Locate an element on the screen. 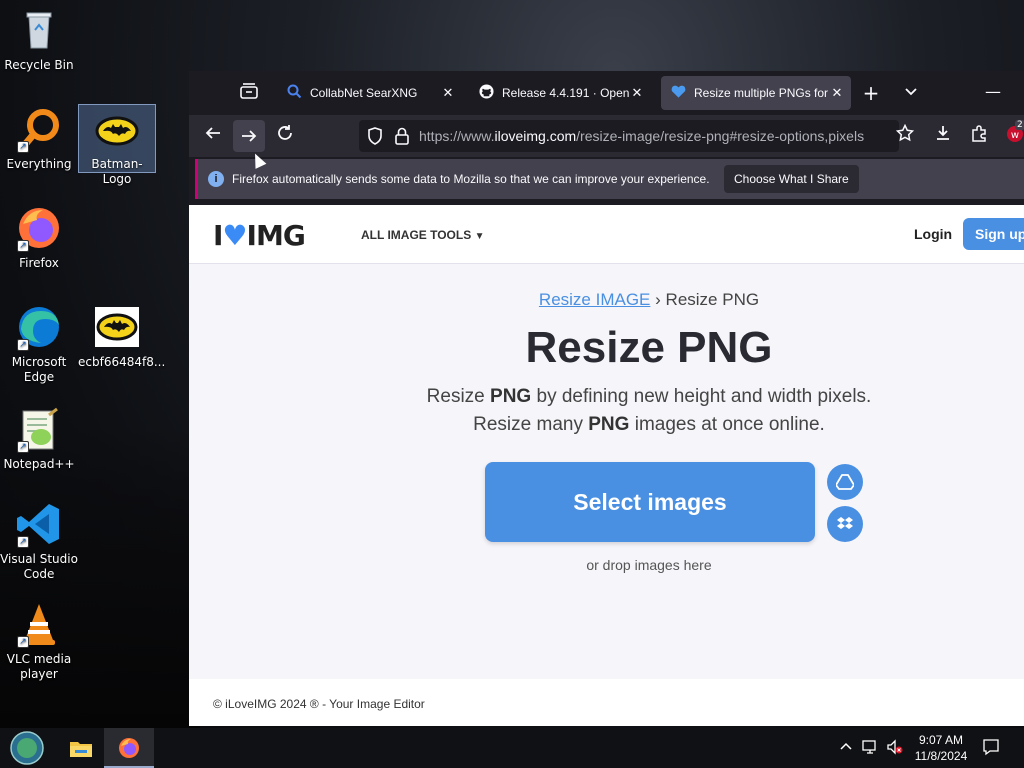  caret-down-icon: ▼ is located at coordinates (479, 236).